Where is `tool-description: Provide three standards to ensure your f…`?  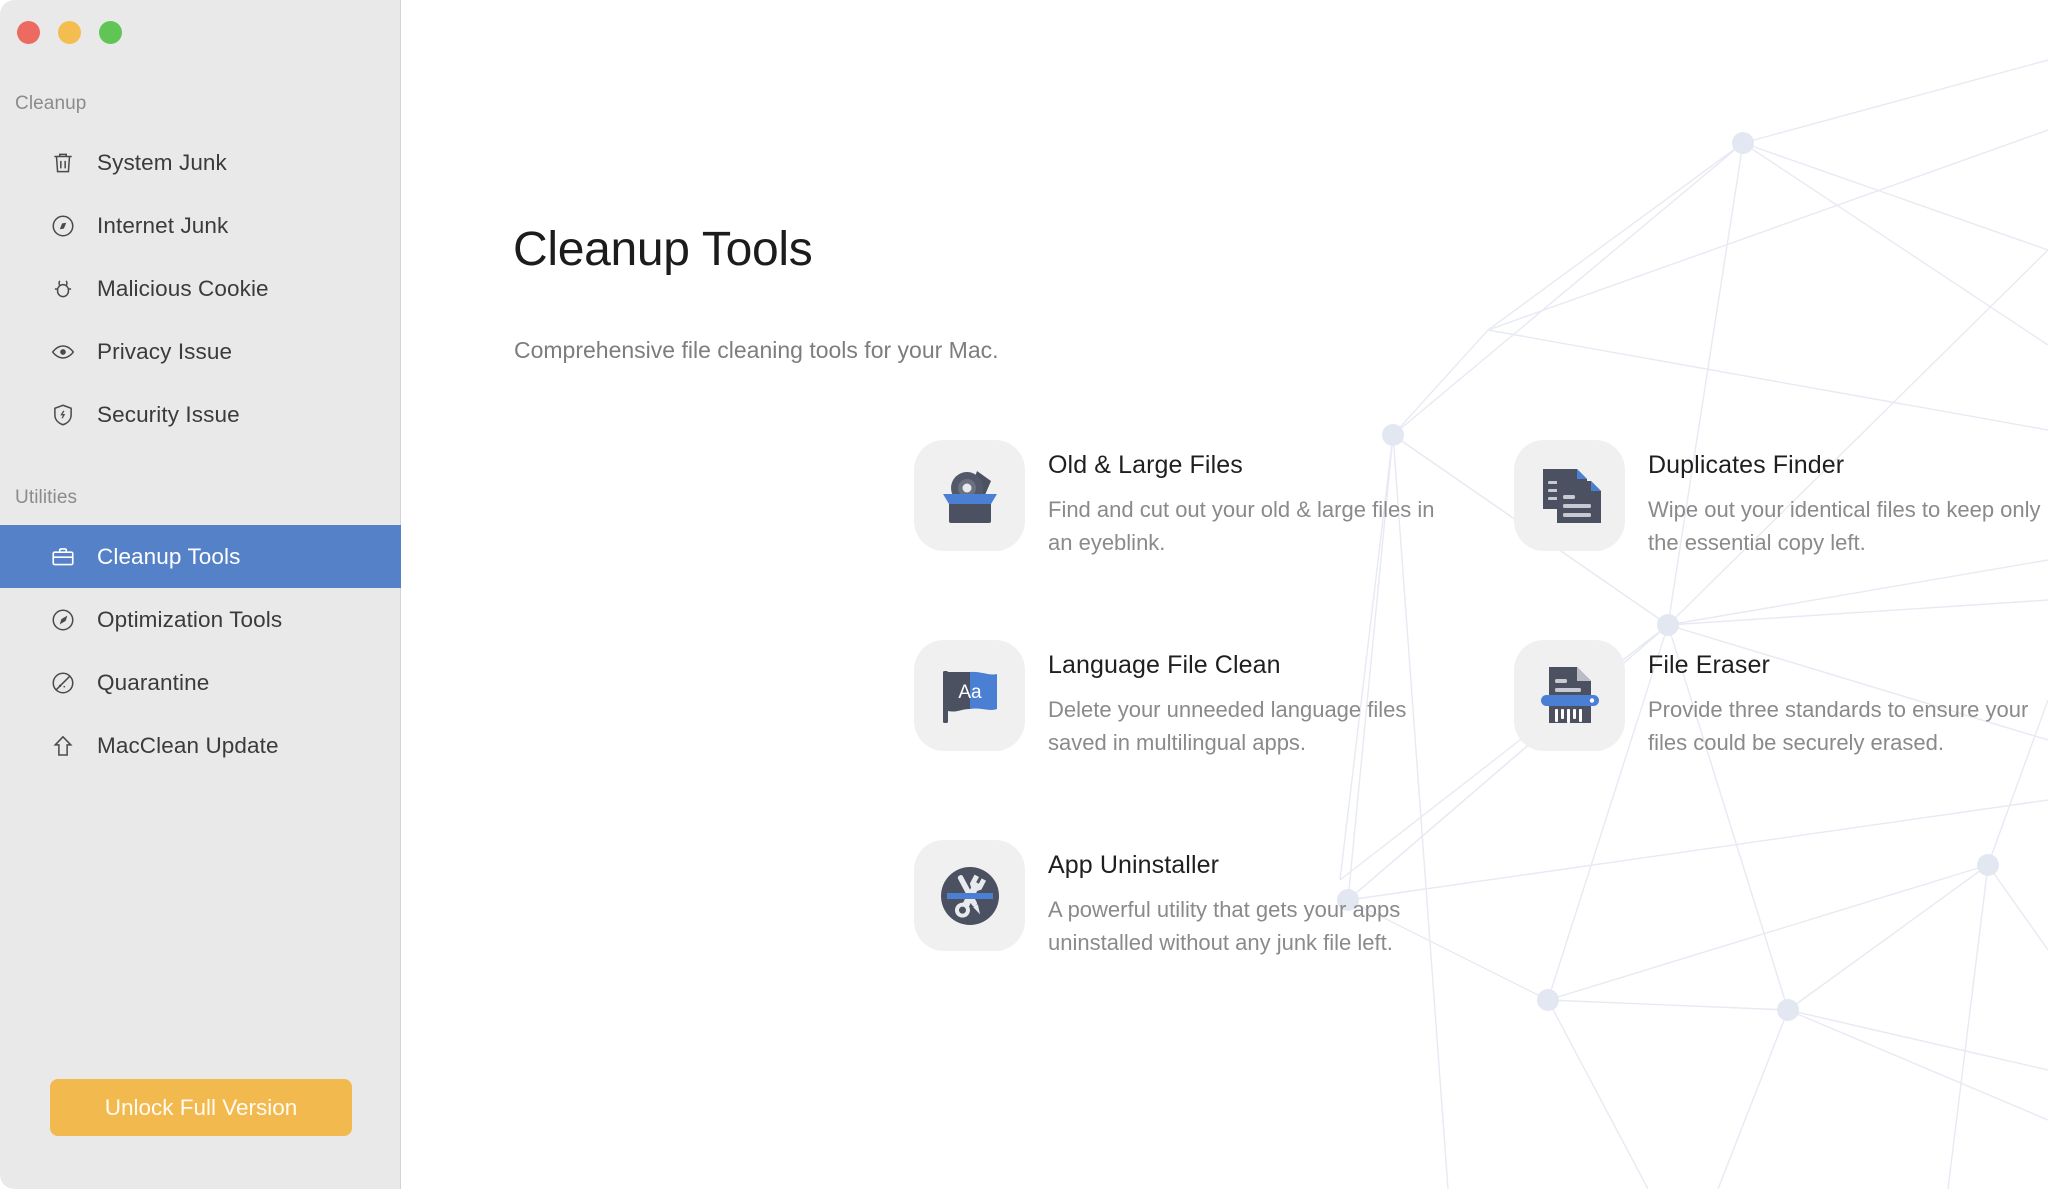
tool-description: Provide three standards to ensure your f… is located at coordinates (1838, 726).